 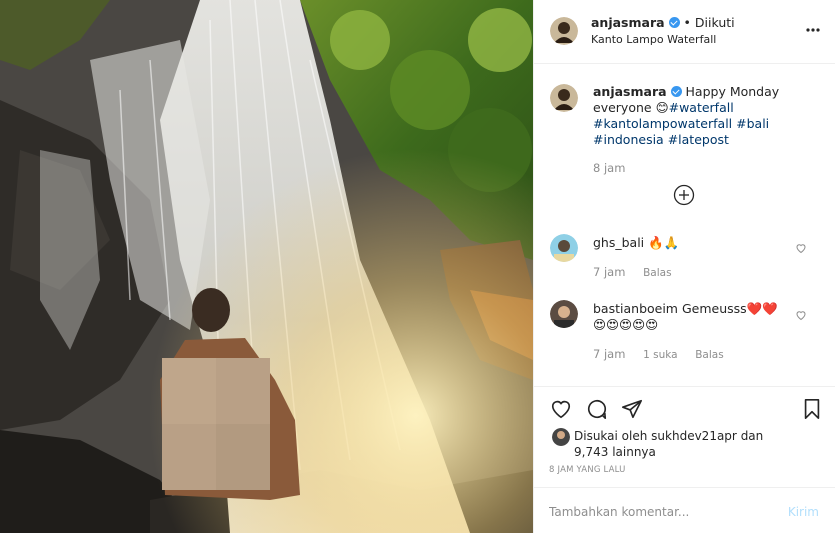 I want to click on comment-icon, so click(x=597, y=409).